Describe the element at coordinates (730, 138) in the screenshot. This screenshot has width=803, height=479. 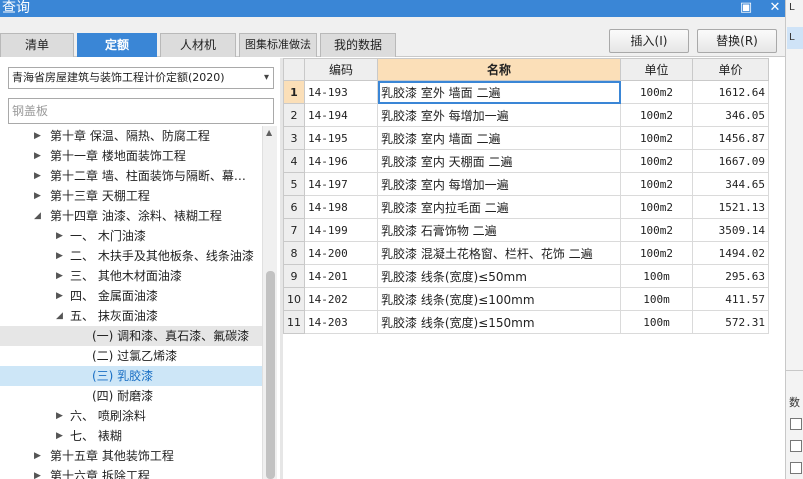
I see `cell-price: 1456.87` at that location.